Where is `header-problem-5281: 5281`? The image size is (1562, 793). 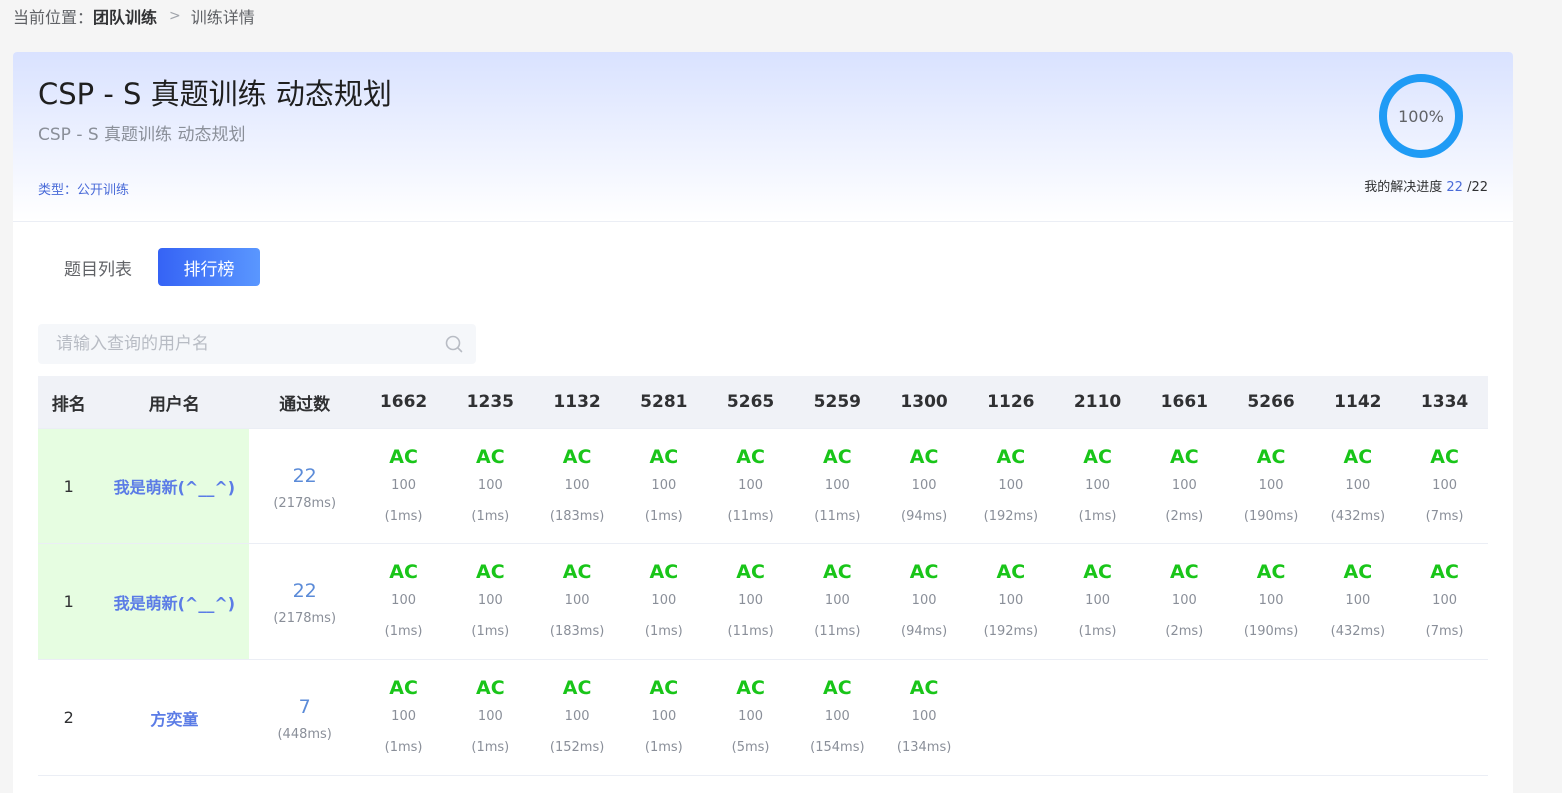 header-problem-5281: 5281 is located at coordinates (663, 402).